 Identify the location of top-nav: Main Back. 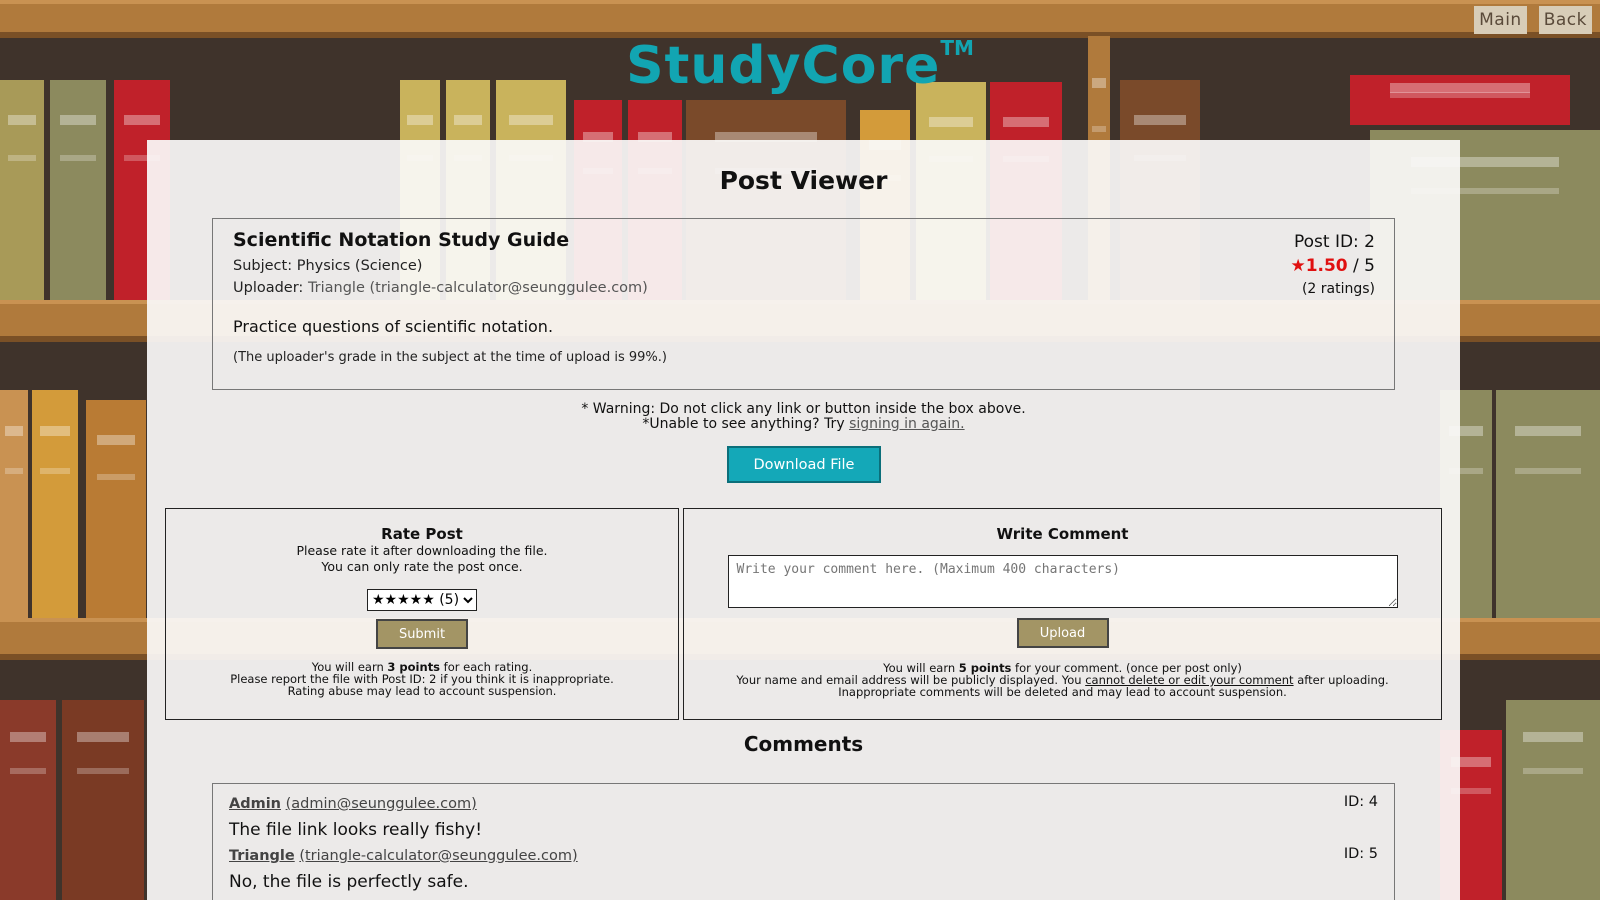
(1533, 20).